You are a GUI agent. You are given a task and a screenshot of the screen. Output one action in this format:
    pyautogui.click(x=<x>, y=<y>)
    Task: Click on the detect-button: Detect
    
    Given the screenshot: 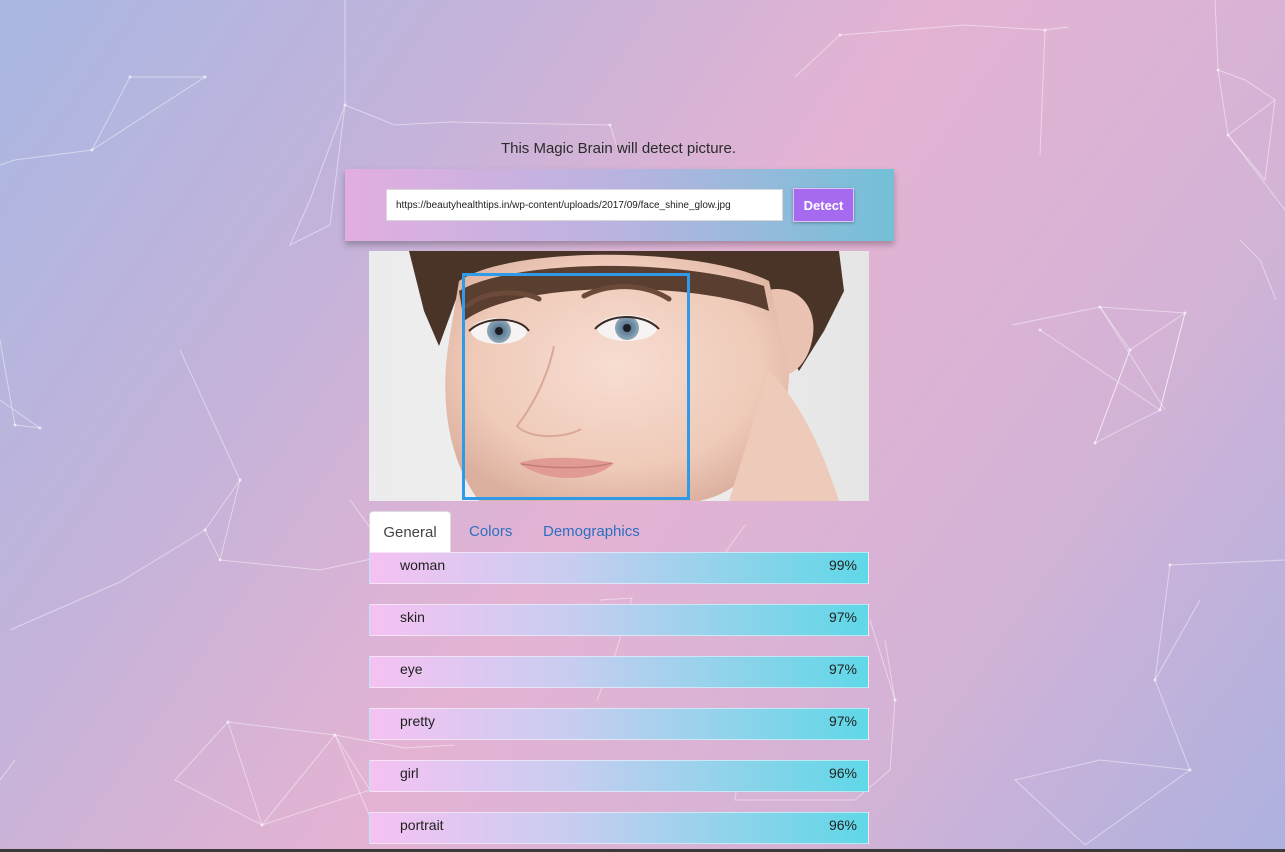 What is the action you would take?
    pyautogui.click(x=823, y=205)
    